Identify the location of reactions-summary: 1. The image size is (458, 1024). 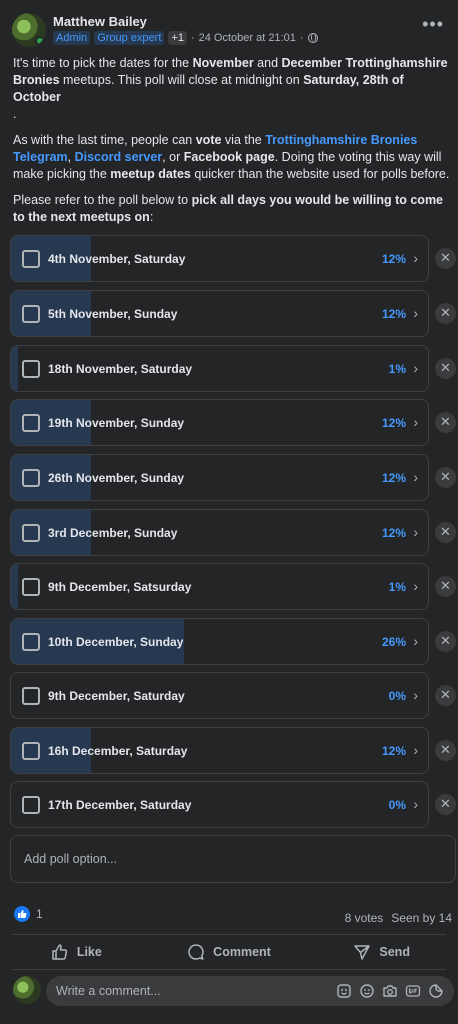
(28, 914).